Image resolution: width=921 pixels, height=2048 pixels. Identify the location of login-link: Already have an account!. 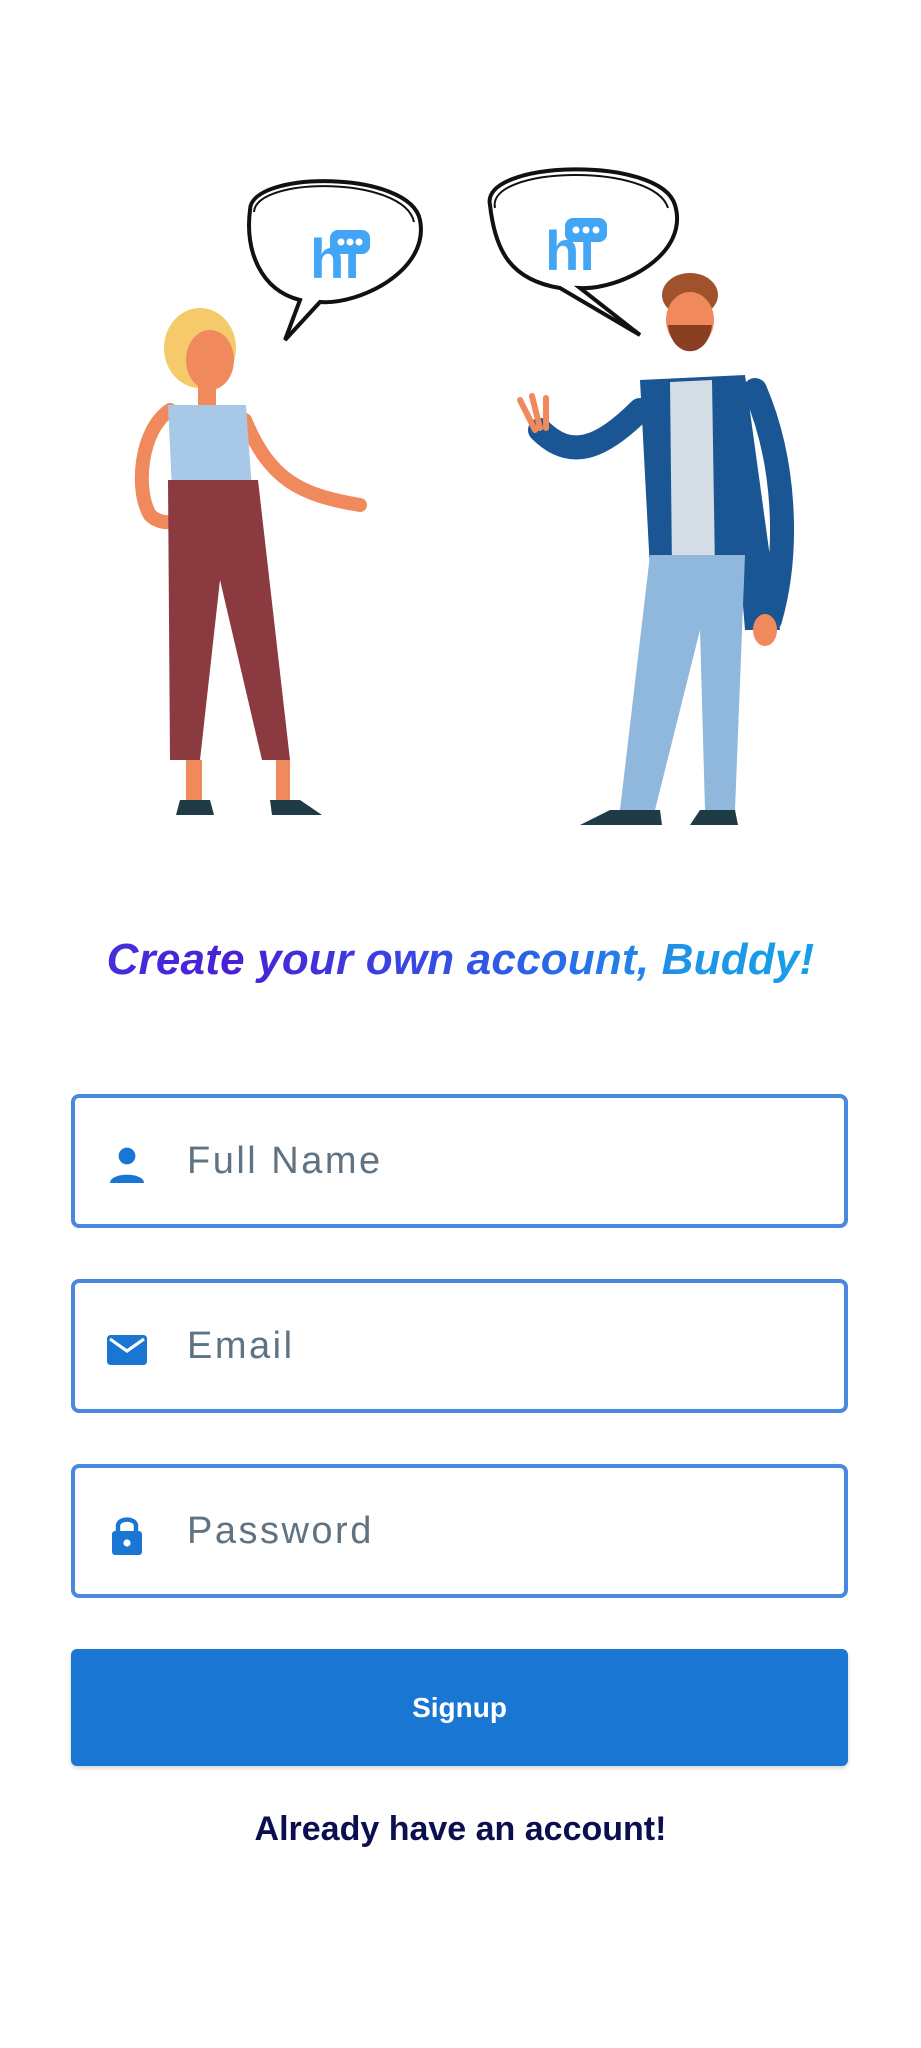
(460, 1829).